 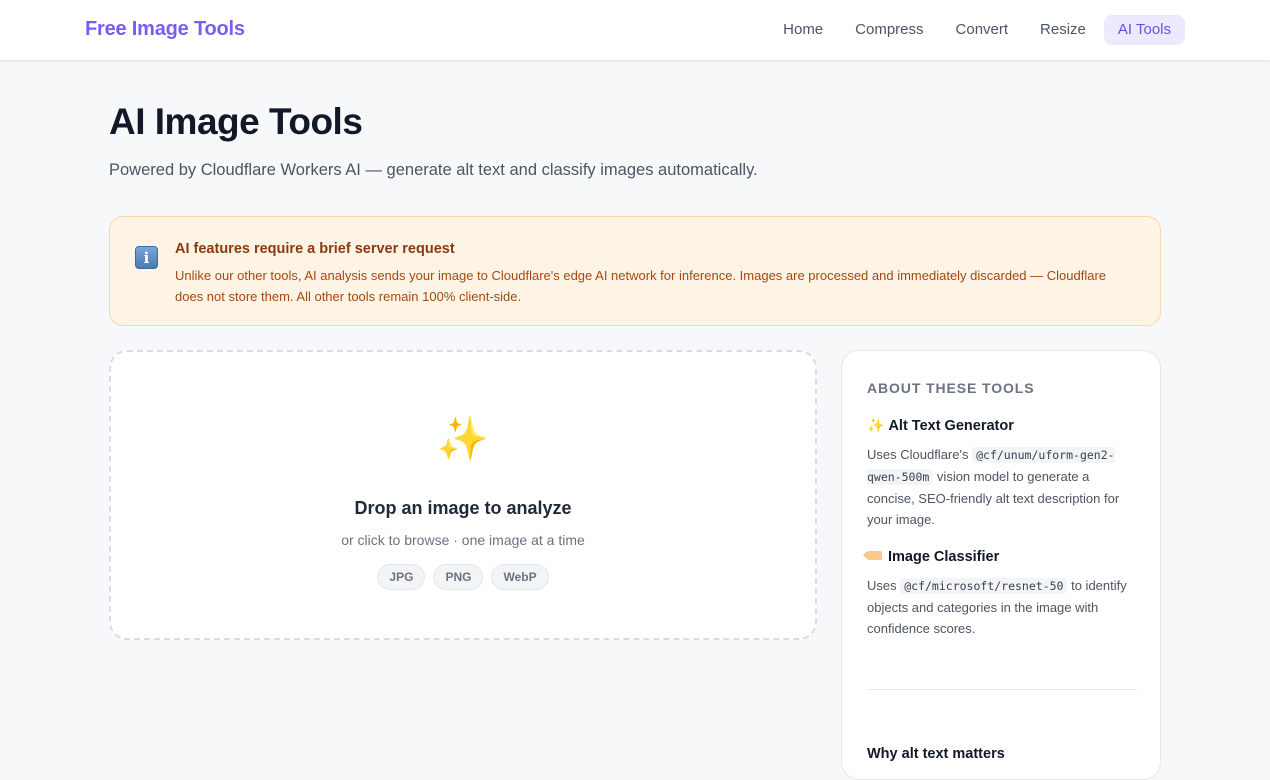 I want to click on main-nav: Home Compress Convert Resize AI Tools, so click(x=977, y=30).